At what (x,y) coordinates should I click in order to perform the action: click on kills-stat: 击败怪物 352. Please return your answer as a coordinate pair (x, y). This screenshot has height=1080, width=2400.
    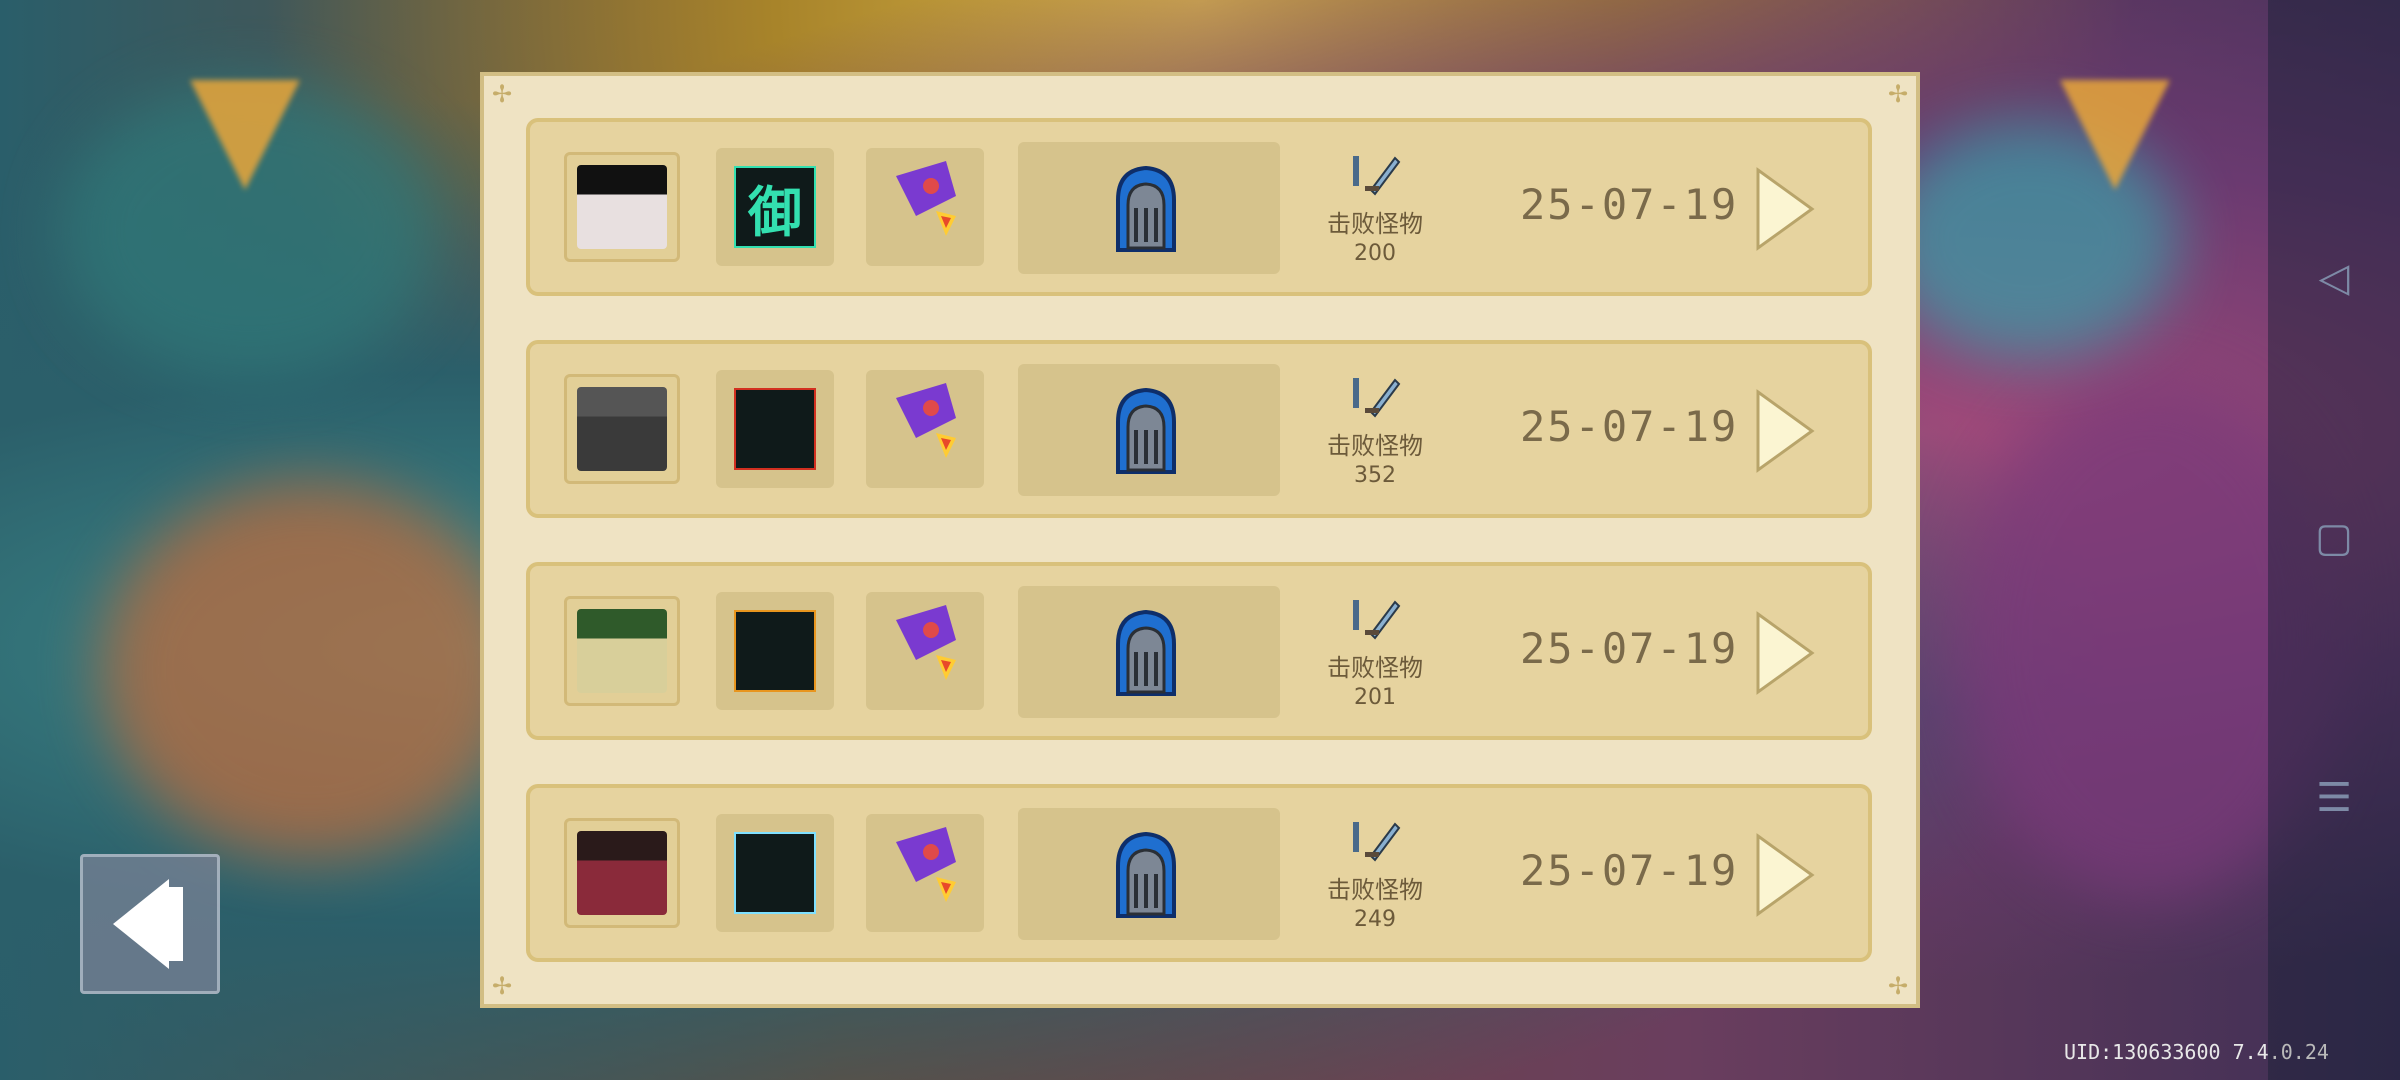
    Looking at the image, I should click on (1375, 430).